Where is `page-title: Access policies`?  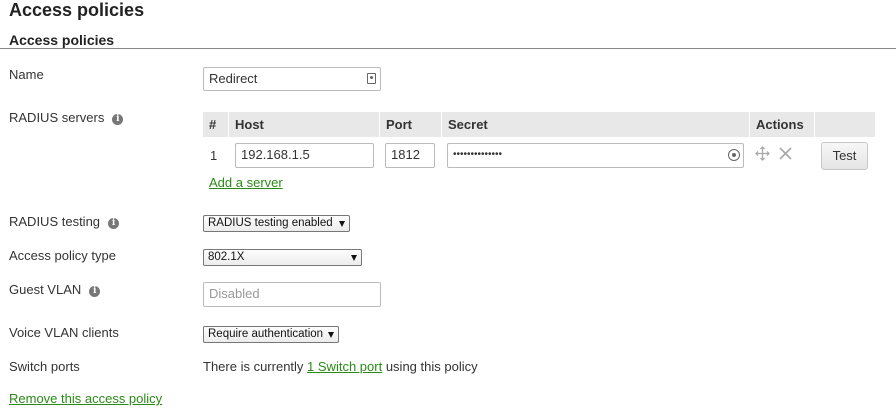 page-title: Access policies is located at coordinates (77, 10).